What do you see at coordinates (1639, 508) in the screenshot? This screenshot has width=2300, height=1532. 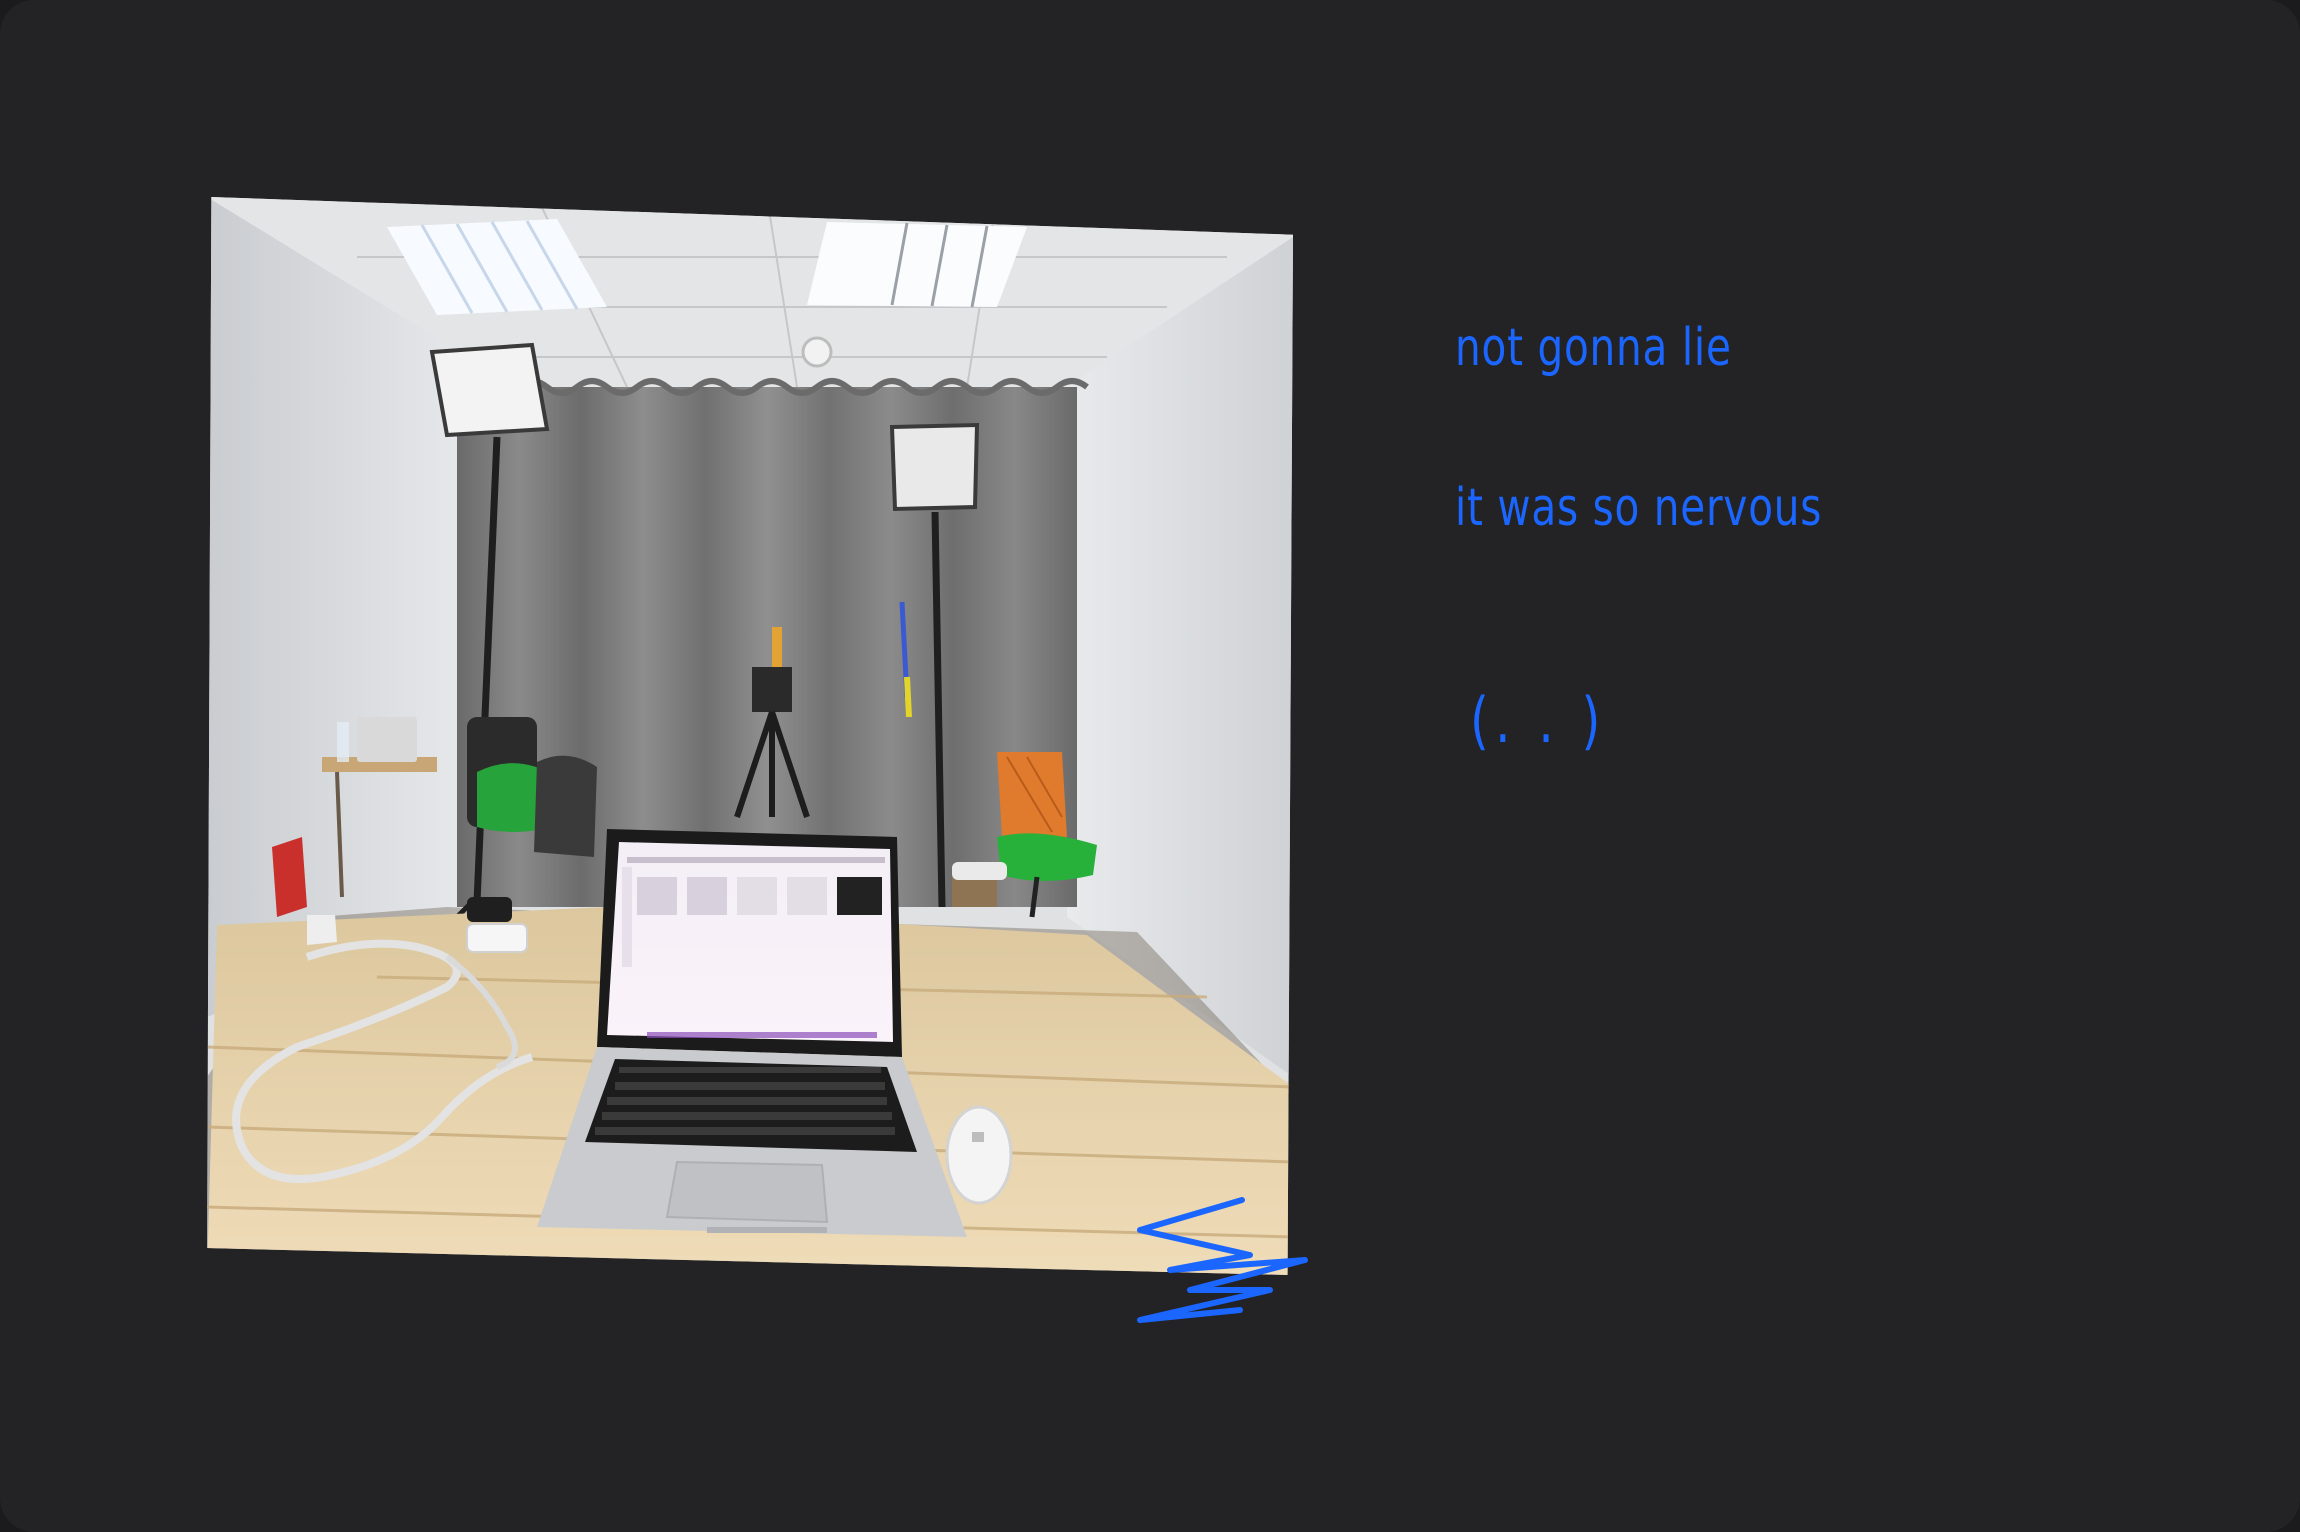 I see `annotation-line-2: it was so nervous` at bounding box center [1639, 508].